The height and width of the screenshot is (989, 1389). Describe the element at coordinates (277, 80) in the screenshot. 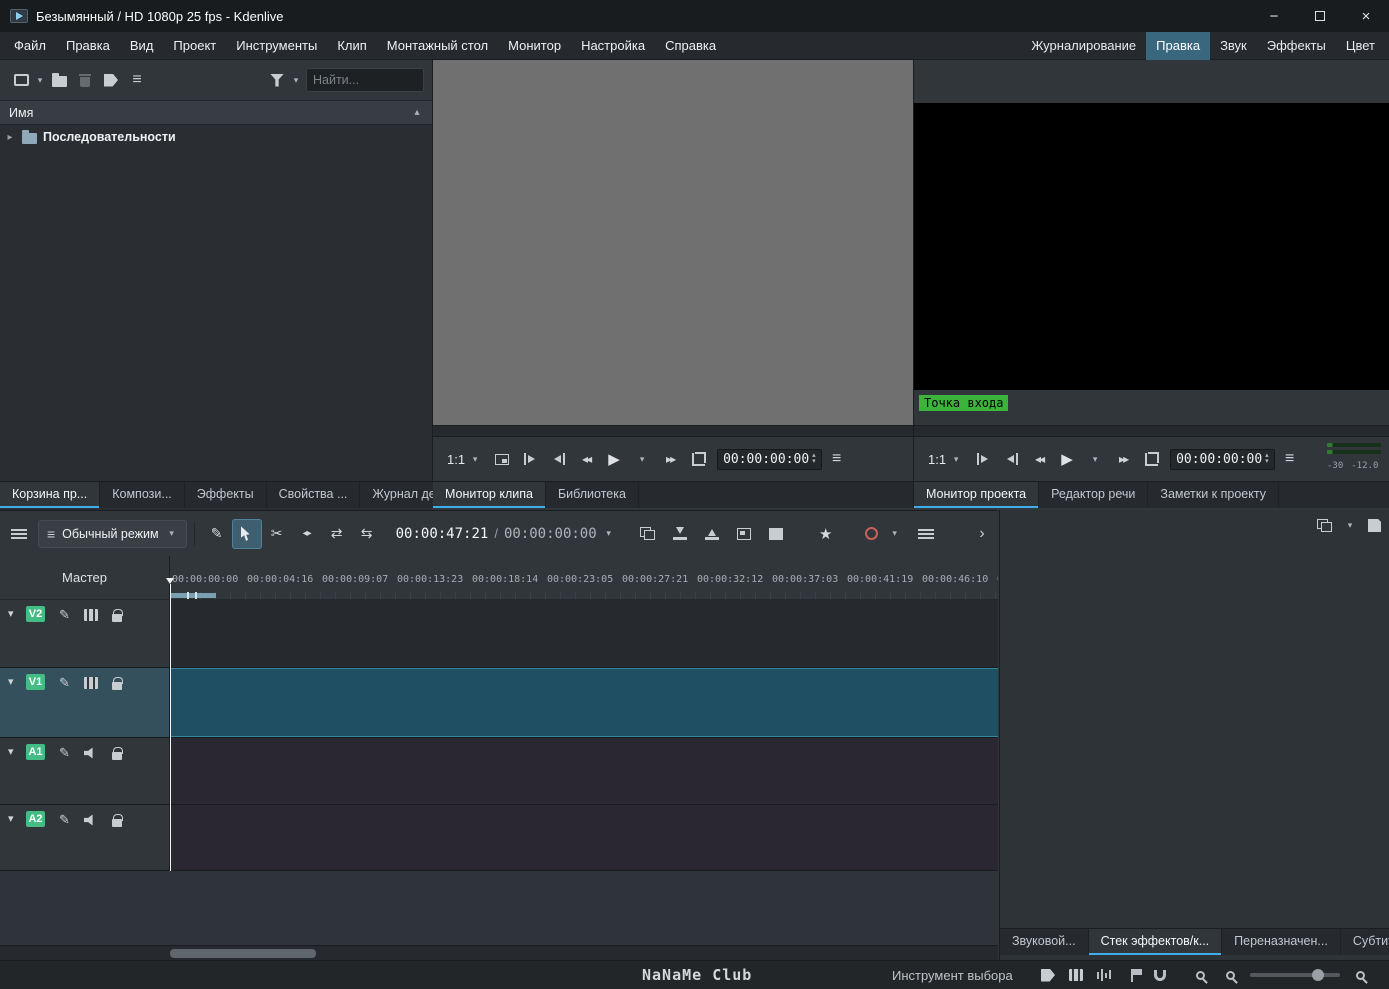

I see `filter-button` at that location.